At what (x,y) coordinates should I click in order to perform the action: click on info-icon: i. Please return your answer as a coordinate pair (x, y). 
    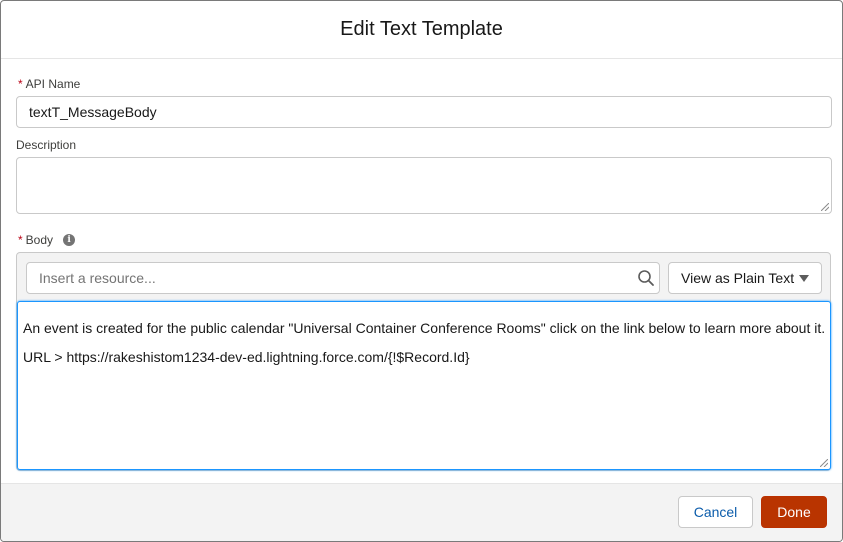
    Looking at the image, I should click on (69, 240).